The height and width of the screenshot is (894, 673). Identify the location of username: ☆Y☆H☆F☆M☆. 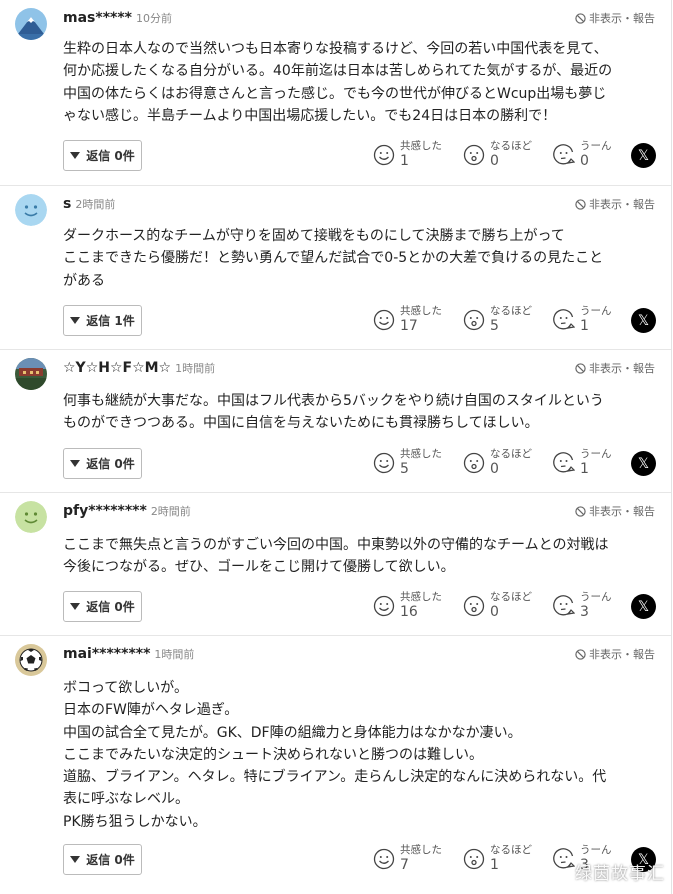
(117, 368).